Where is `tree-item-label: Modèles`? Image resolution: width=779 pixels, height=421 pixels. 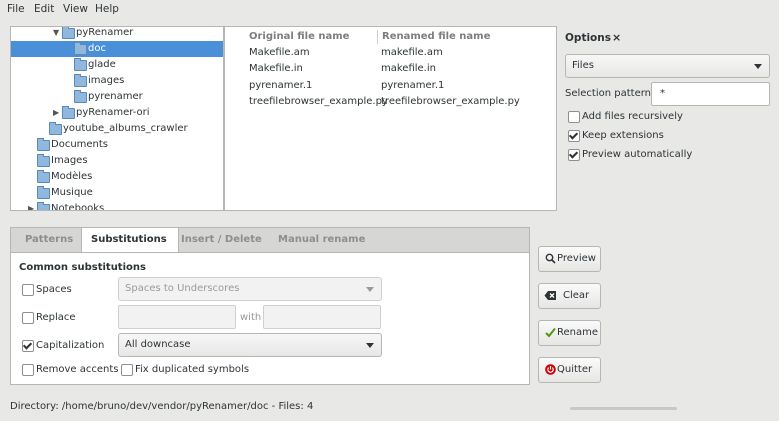
tree-item-label: Modèles is located at coordinates (72, 176).